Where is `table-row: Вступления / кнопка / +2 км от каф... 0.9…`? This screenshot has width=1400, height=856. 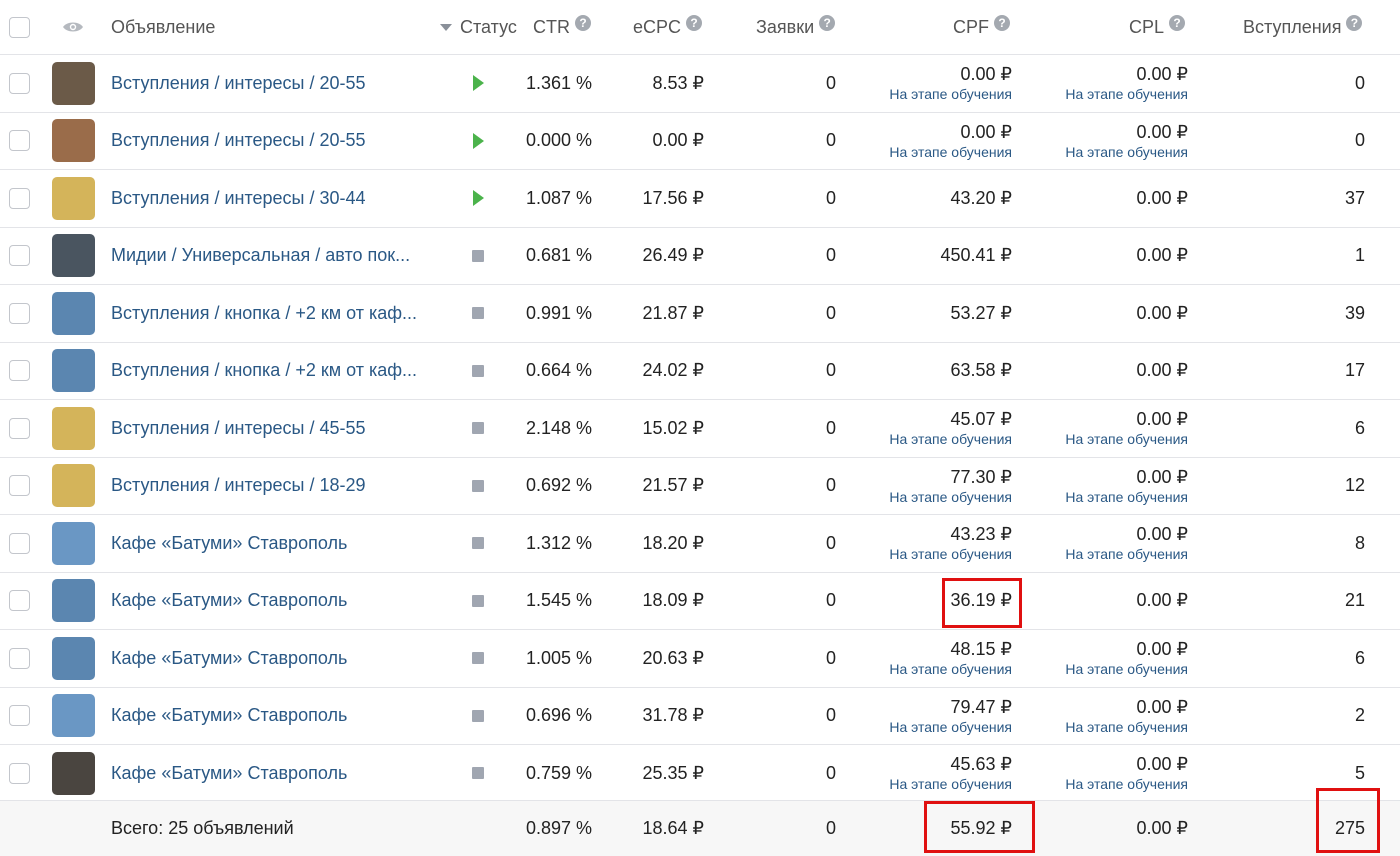 table-row: Вступления / кнопка / +2 км от каф... 0.9… is located at coordinates (700, 314).